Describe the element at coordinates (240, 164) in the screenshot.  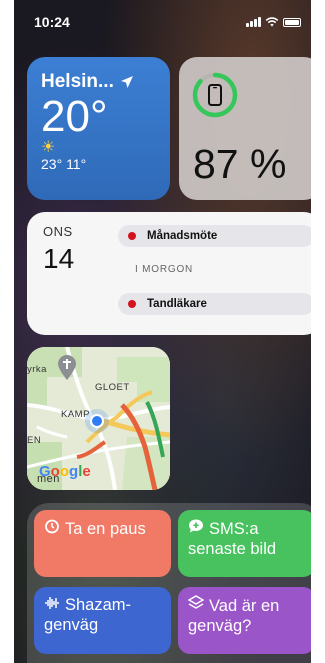
I see `battery-percent: 87 %` at that location.